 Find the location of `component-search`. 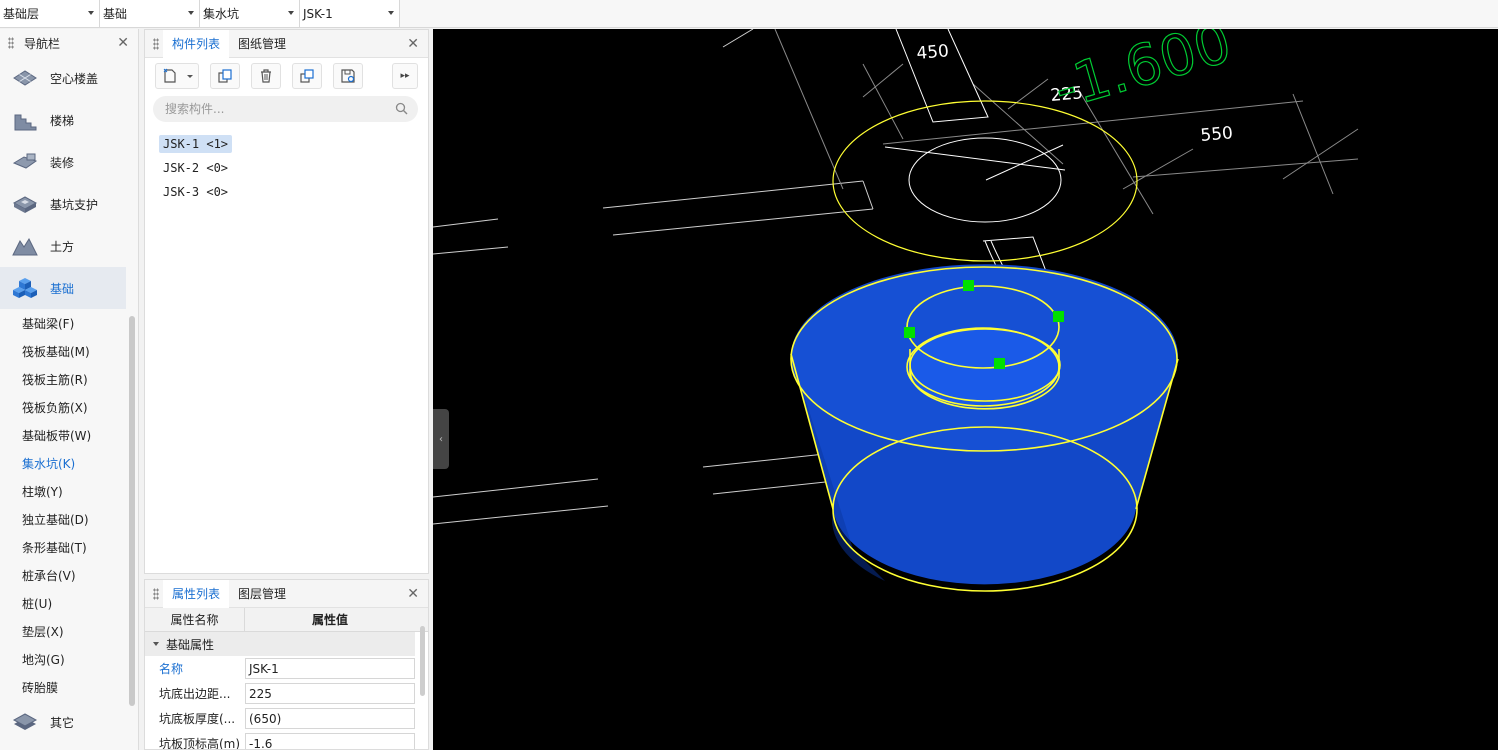

component-search is located at coordinates (285, 109).